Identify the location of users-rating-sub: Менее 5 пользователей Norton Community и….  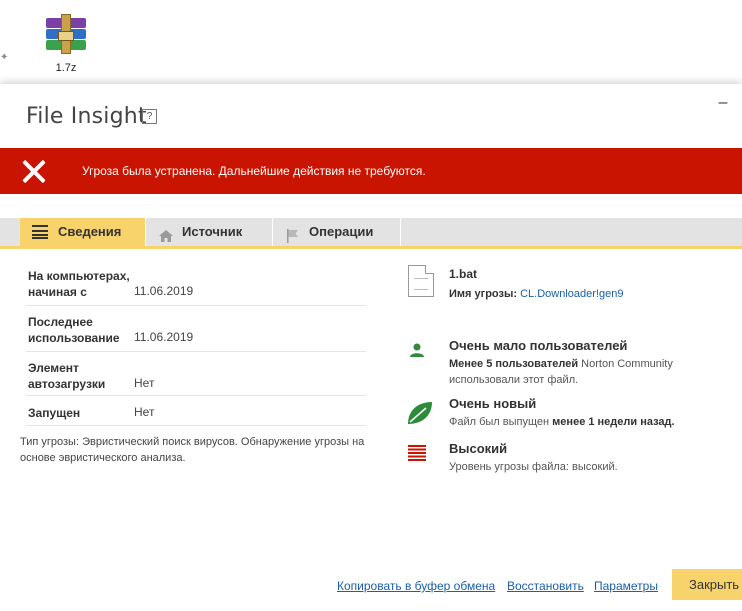
(579, 372).